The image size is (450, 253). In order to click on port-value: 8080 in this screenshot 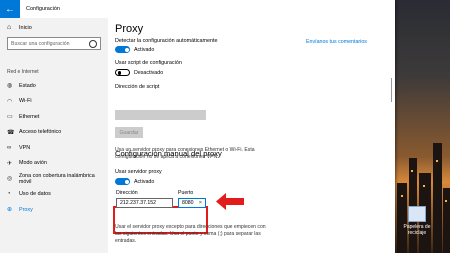, I will do `click(188, 203)`.